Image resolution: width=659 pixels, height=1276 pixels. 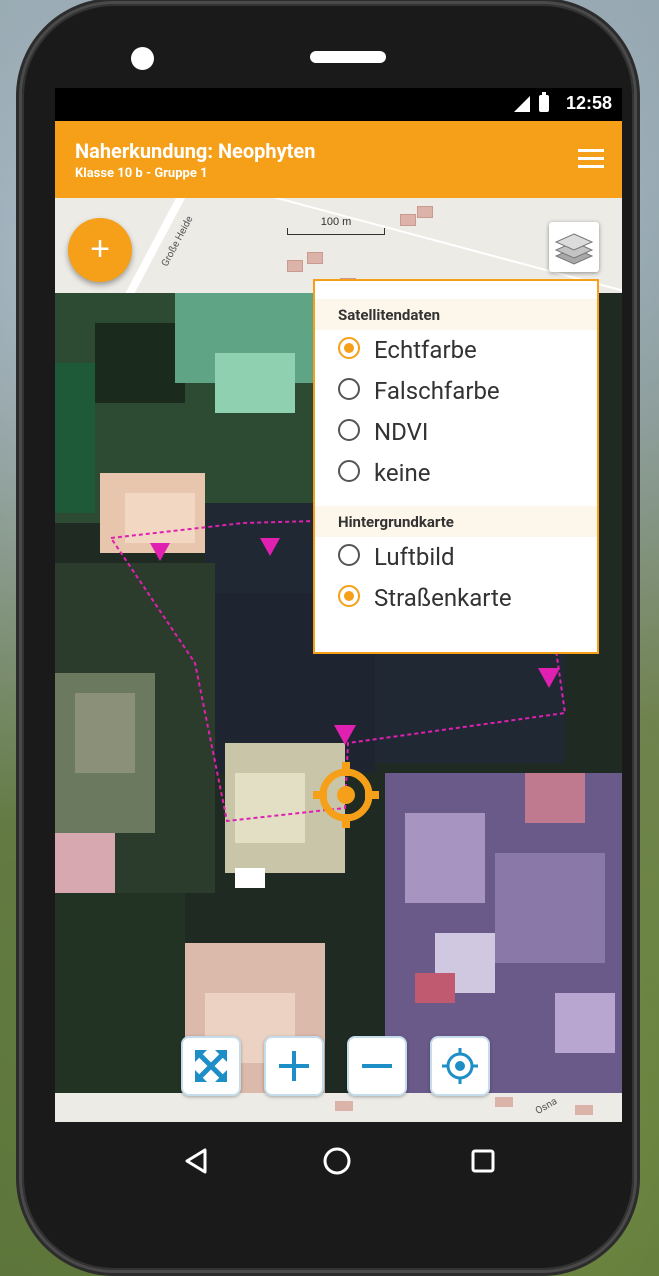 I want to click on radio-option-strassenkarte: Straßenkarte, so click(x=456, y=598).